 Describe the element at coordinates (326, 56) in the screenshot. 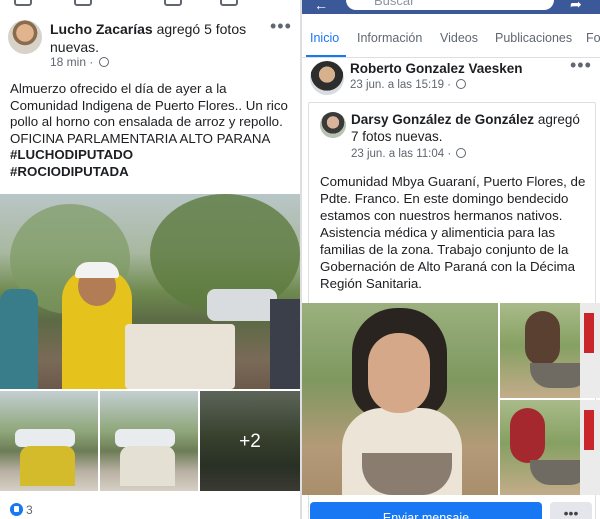

I see `active-tab-indicator` at that location.